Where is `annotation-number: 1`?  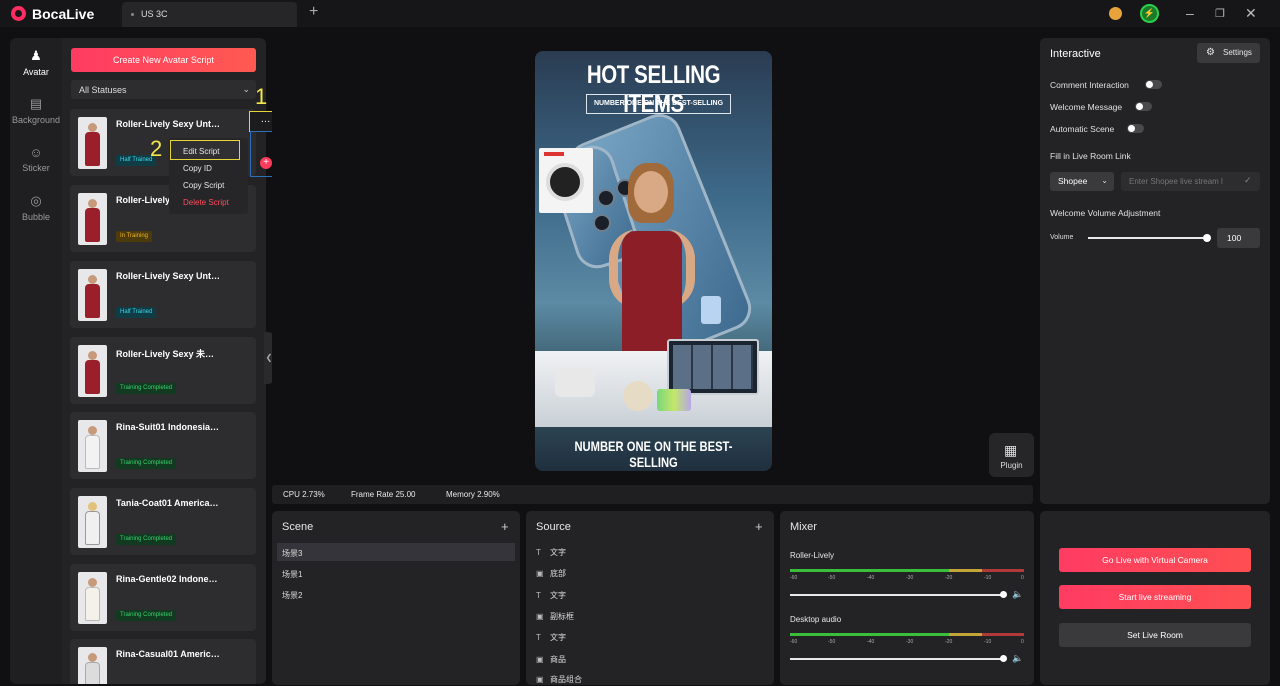
annotation-number: 1 is located at coordinates (261, 96).